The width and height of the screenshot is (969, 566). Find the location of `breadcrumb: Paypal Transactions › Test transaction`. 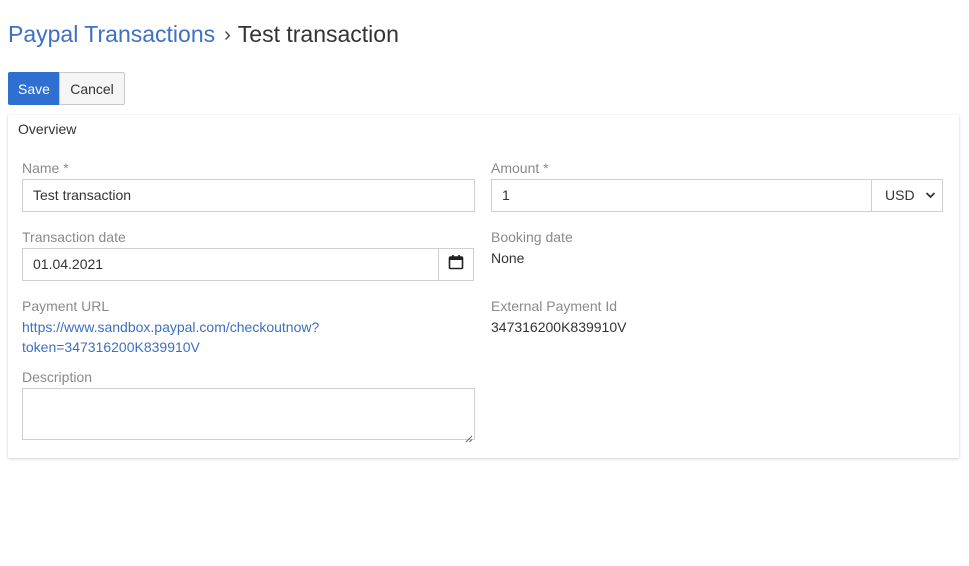

breadcrumb: Paypal Transactions › Test transaction is located at coordinates (203, 35).